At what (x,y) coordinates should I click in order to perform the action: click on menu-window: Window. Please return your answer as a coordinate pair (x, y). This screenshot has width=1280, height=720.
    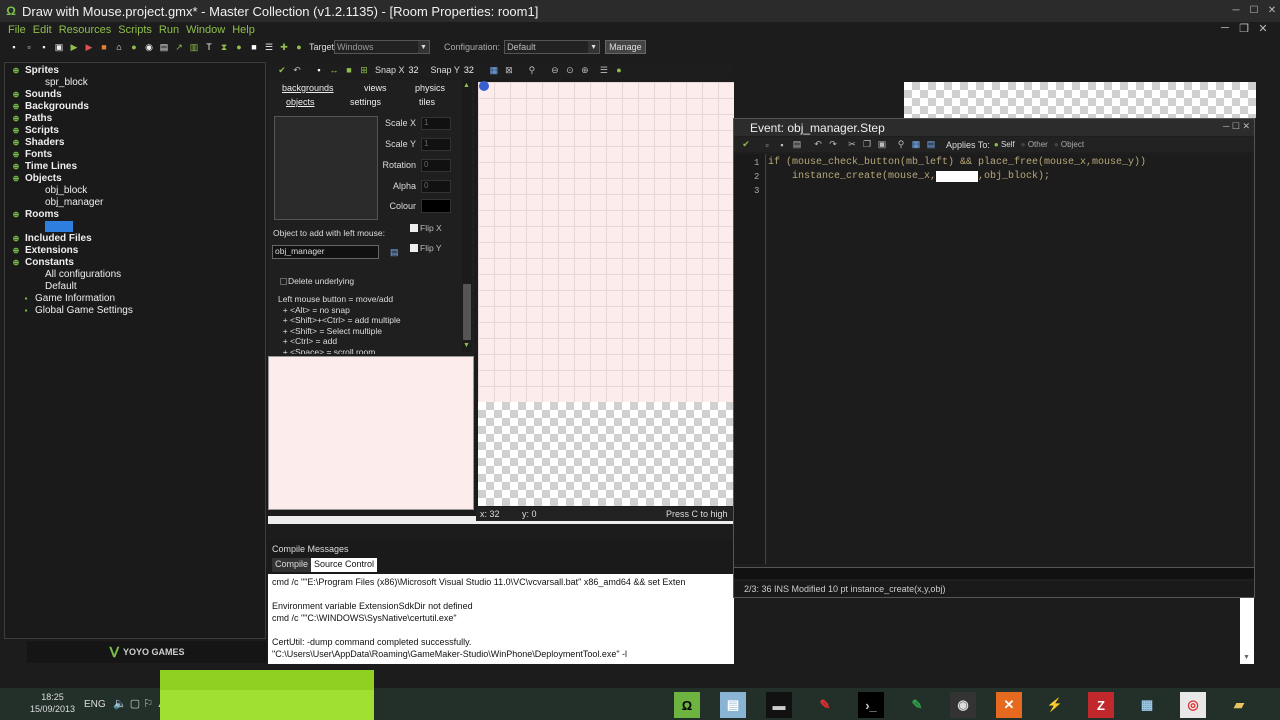
    Looking at the image, I should click on (205, 30).